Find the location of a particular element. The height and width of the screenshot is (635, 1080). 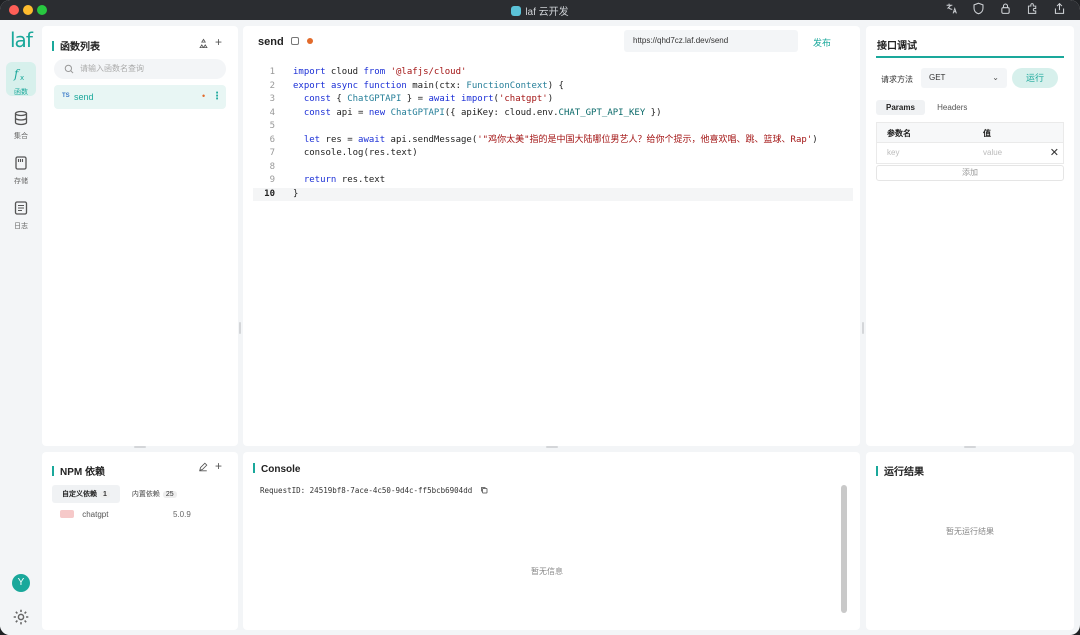

method-value: GET is located at coordinates (937, 77).